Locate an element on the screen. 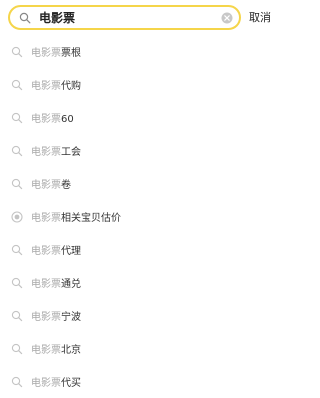 The image size is (320, 398). suggestion-item: 电影票代购 is located at coordinates (143, 84).